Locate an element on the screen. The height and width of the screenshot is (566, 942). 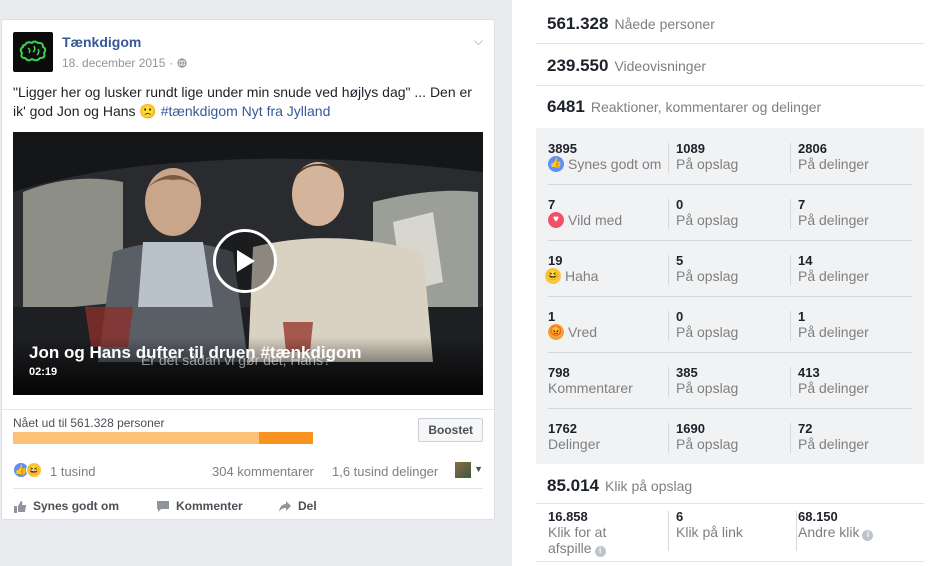
share-button: Del is located at coordinates (297, 506).